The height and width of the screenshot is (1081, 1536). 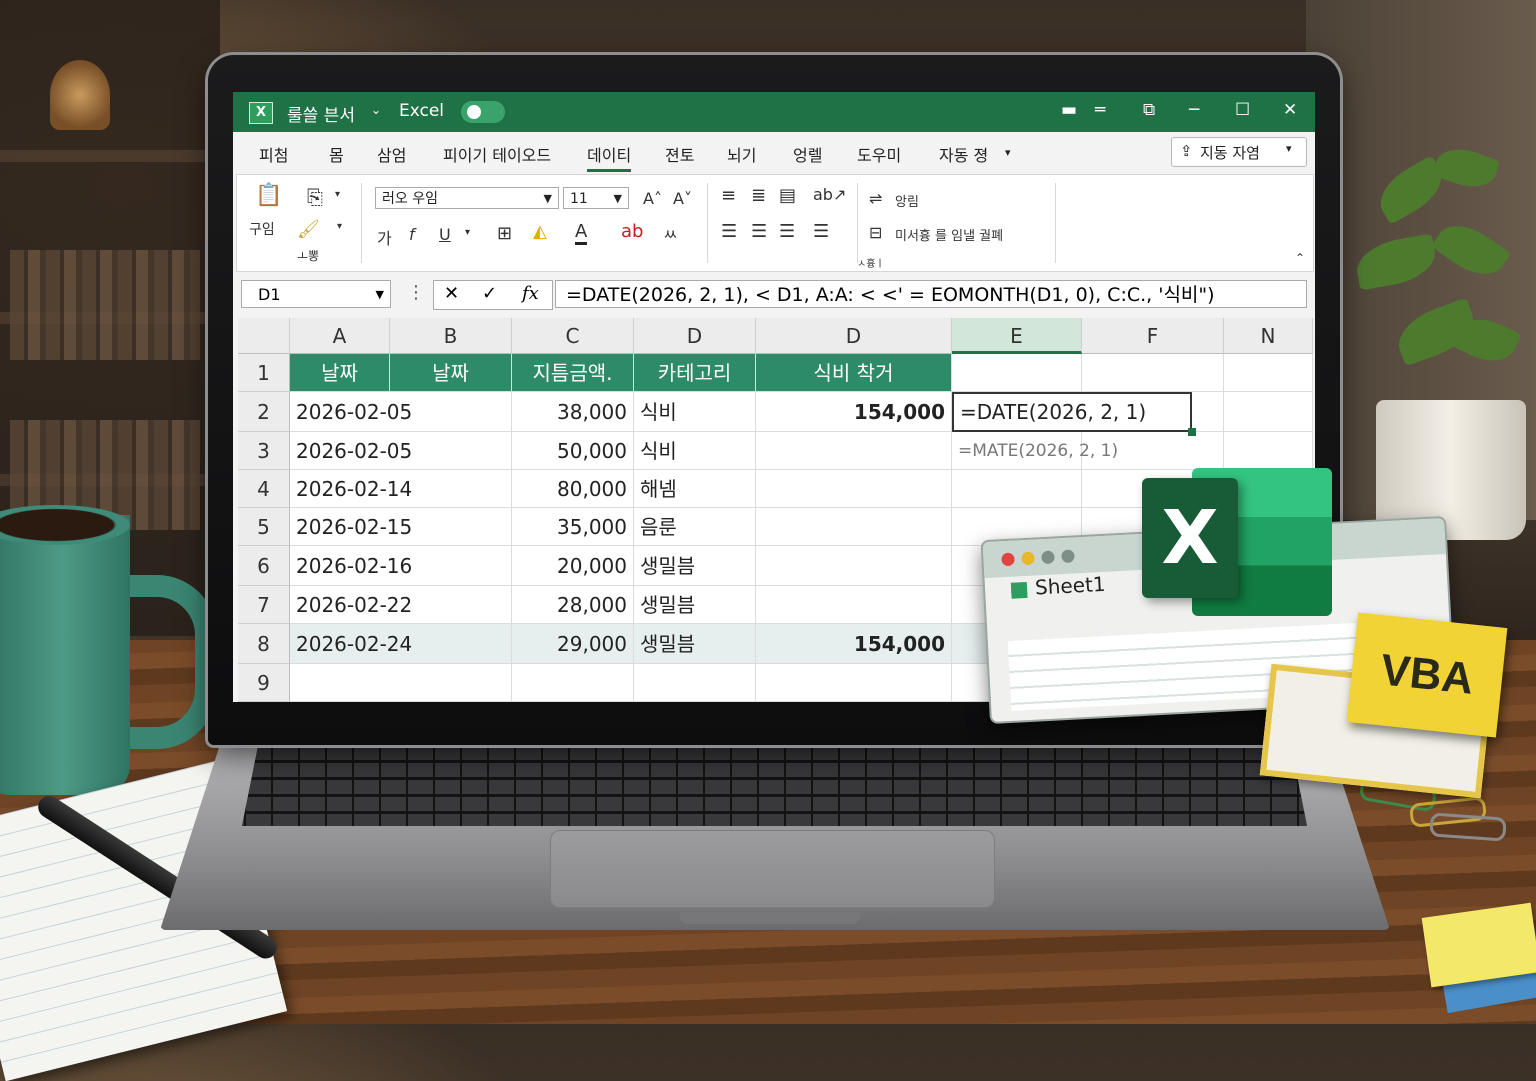 I want to click on chevron-down-icon: ⌄, so click(x=376, y=110).